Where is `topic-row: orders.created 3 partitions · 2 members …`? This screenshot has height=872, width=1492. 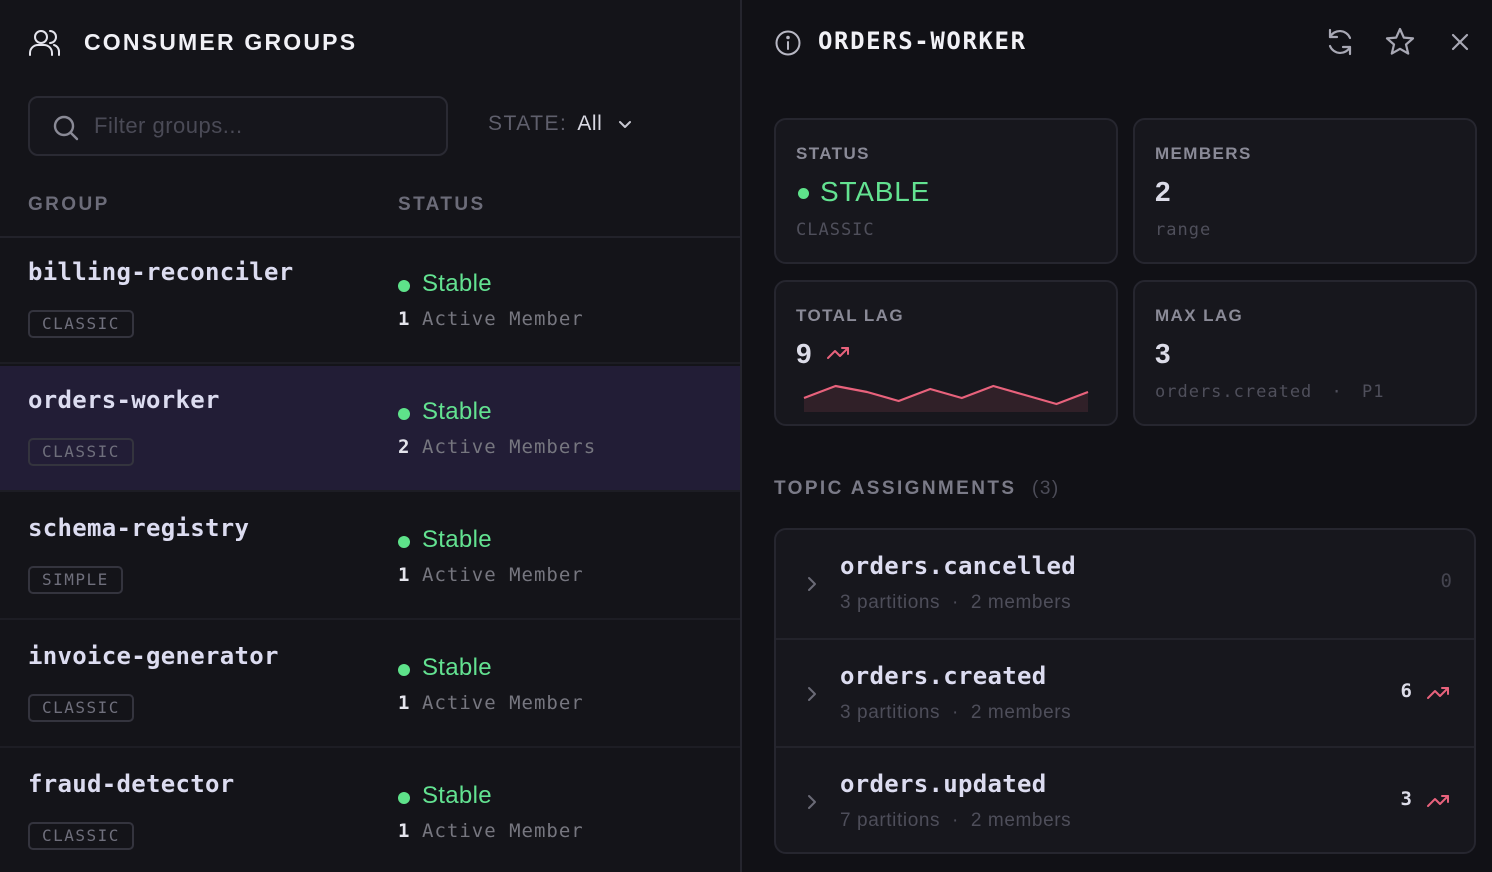 topic-row: orders.created 3 partitions · 2 members … is located at coordinates (1125, 692).